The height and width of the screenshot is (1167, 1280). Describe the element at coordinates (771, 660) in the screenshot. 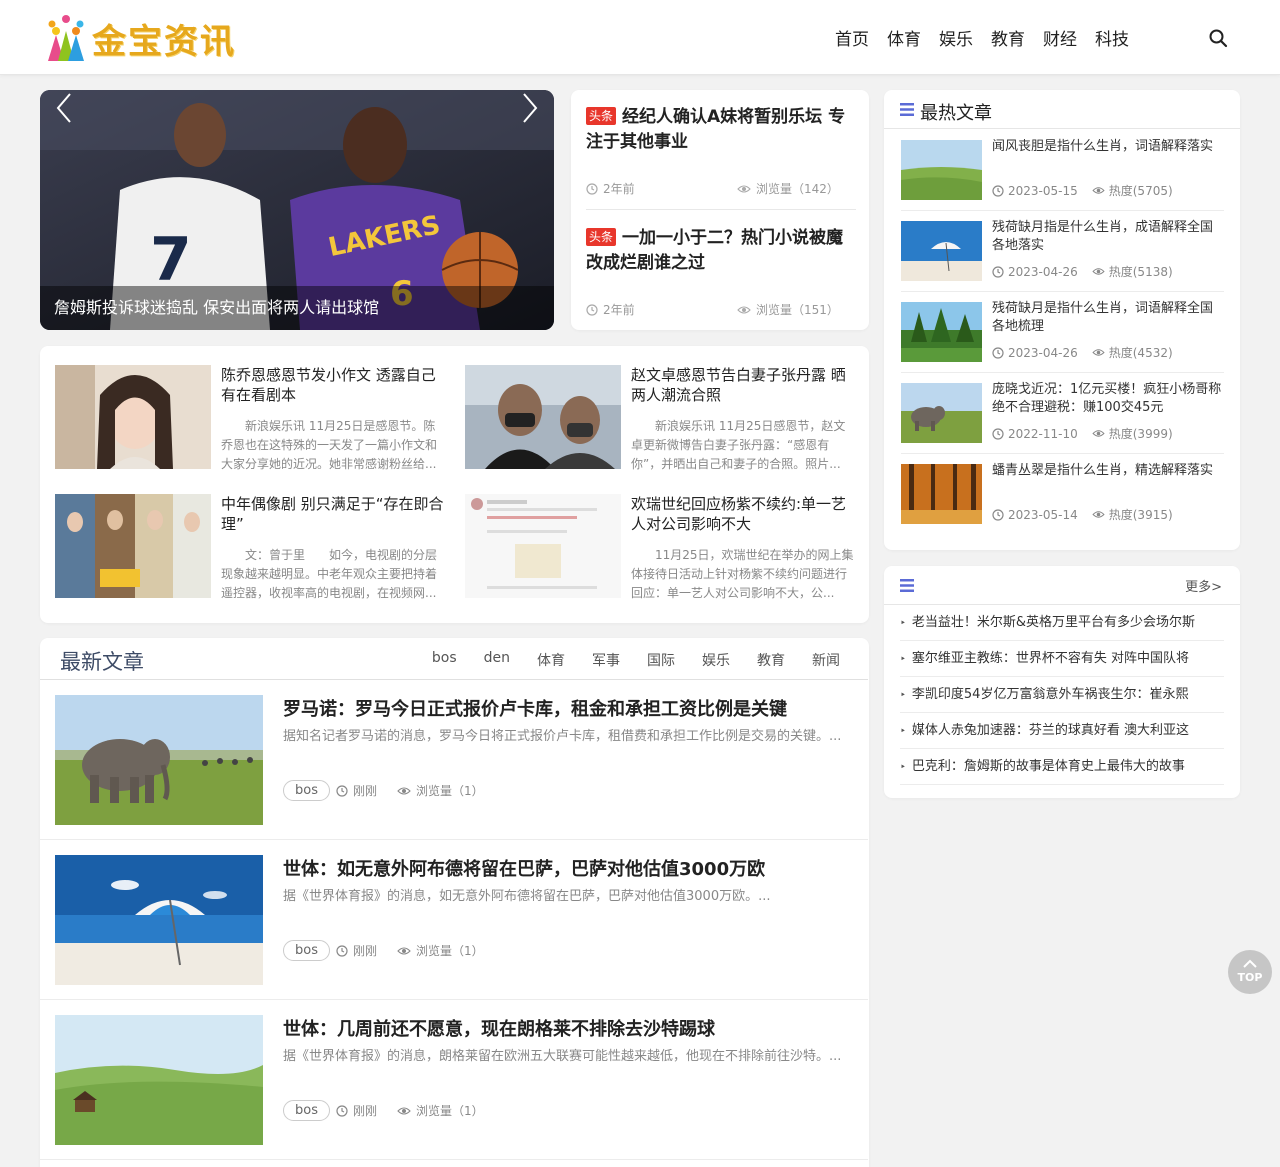

I see `tab-education: 教育` at that location.